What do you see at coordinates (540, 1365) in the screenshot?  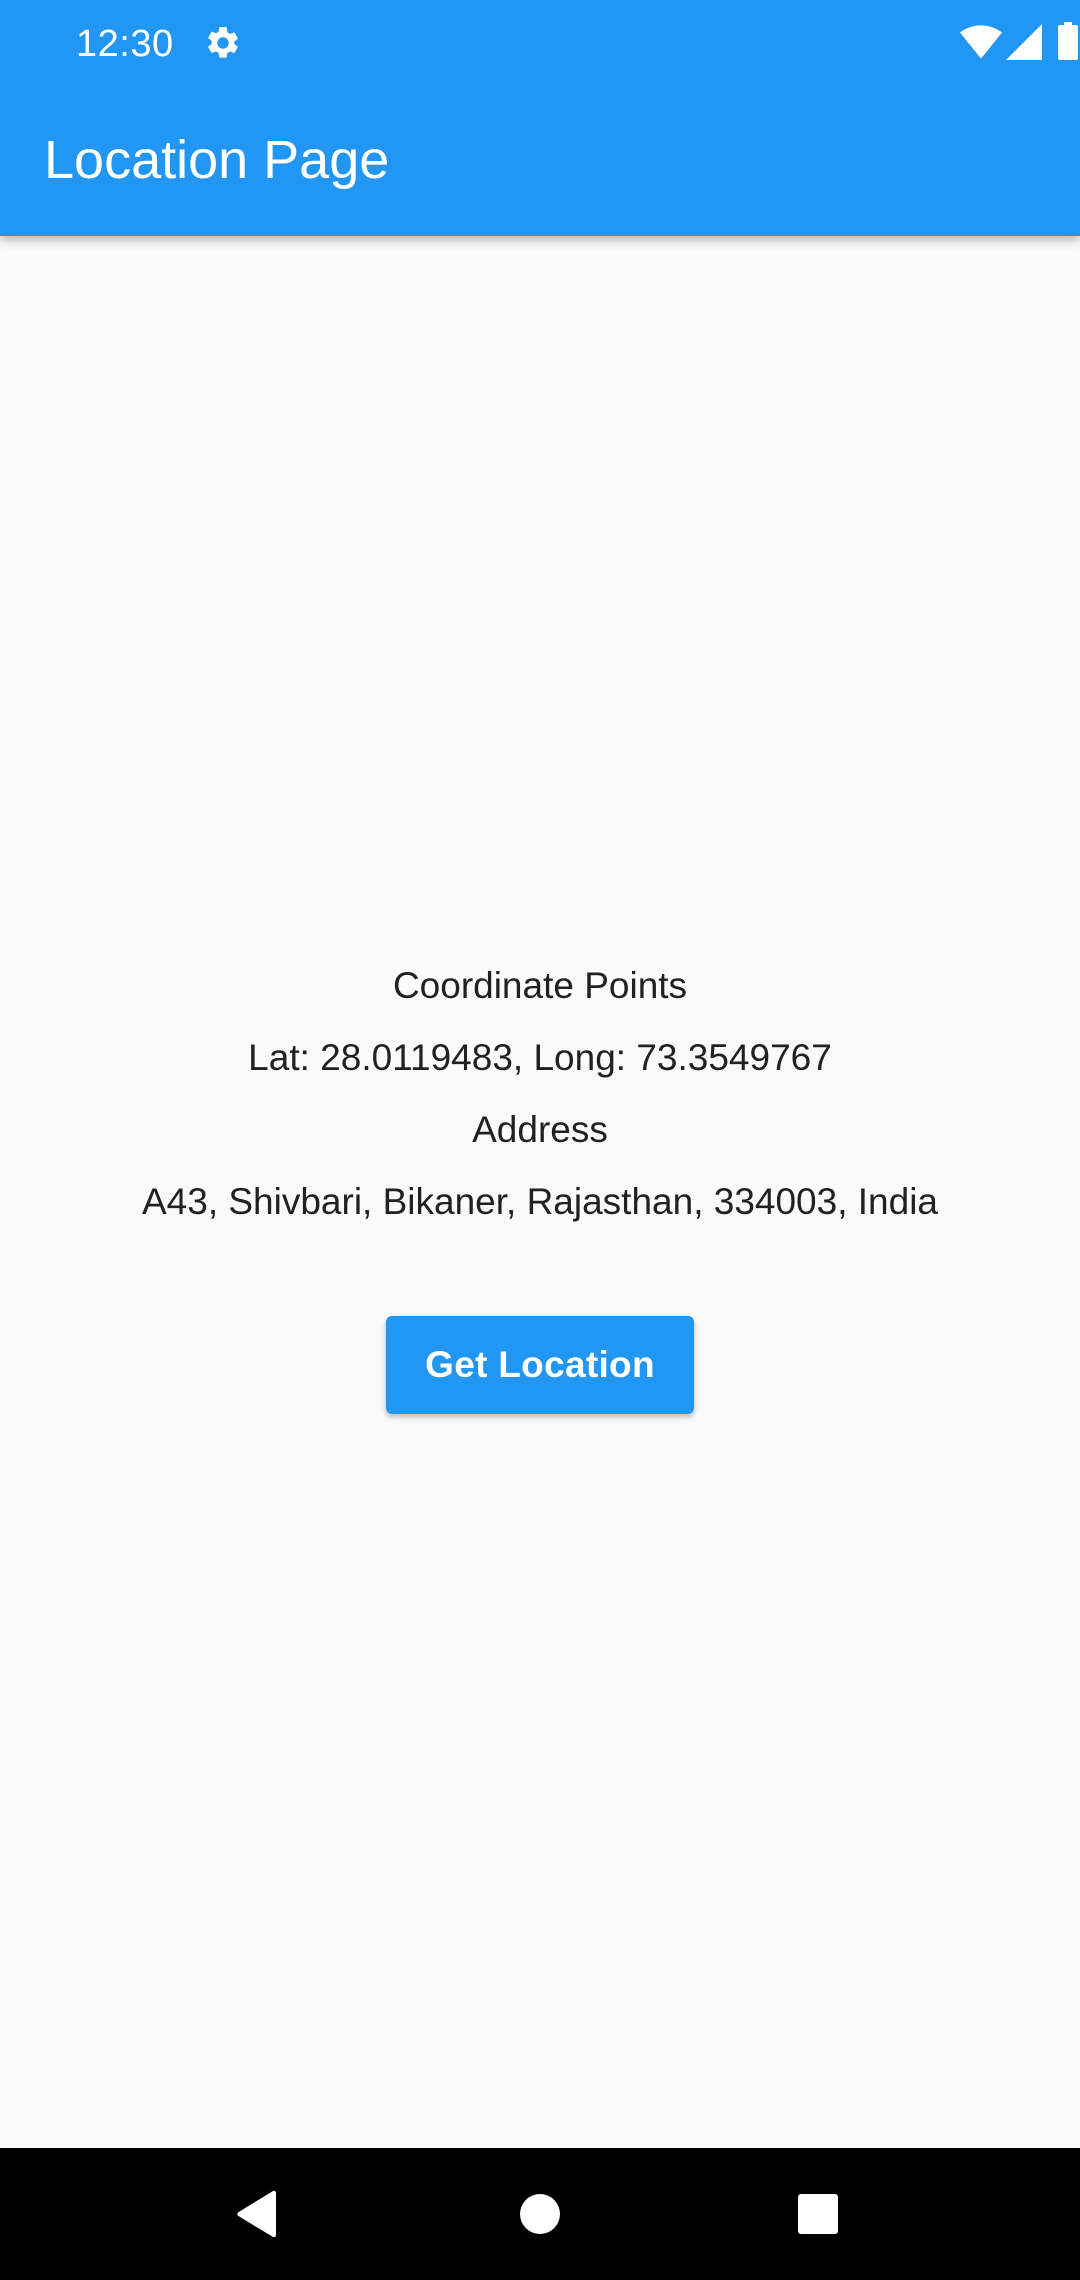 I see `get-location-button: Get Location` at bounding box center [540, 1365].